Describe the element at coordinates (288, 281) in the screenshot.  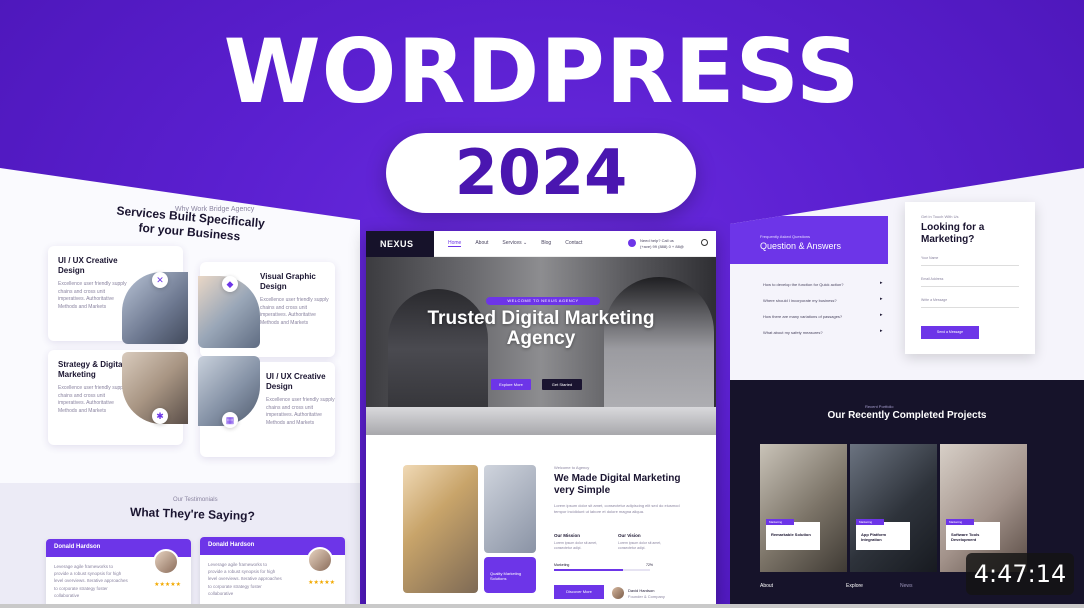
I see `service-title: Visual Graphic Design` at that location.